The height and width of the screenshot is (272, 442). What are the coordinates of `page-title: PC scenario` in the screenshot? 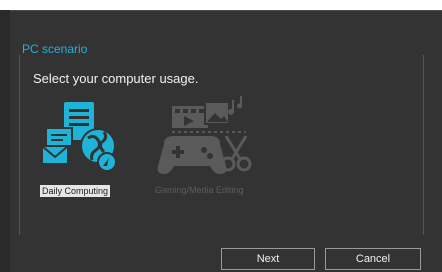 It's located at (55, 49).